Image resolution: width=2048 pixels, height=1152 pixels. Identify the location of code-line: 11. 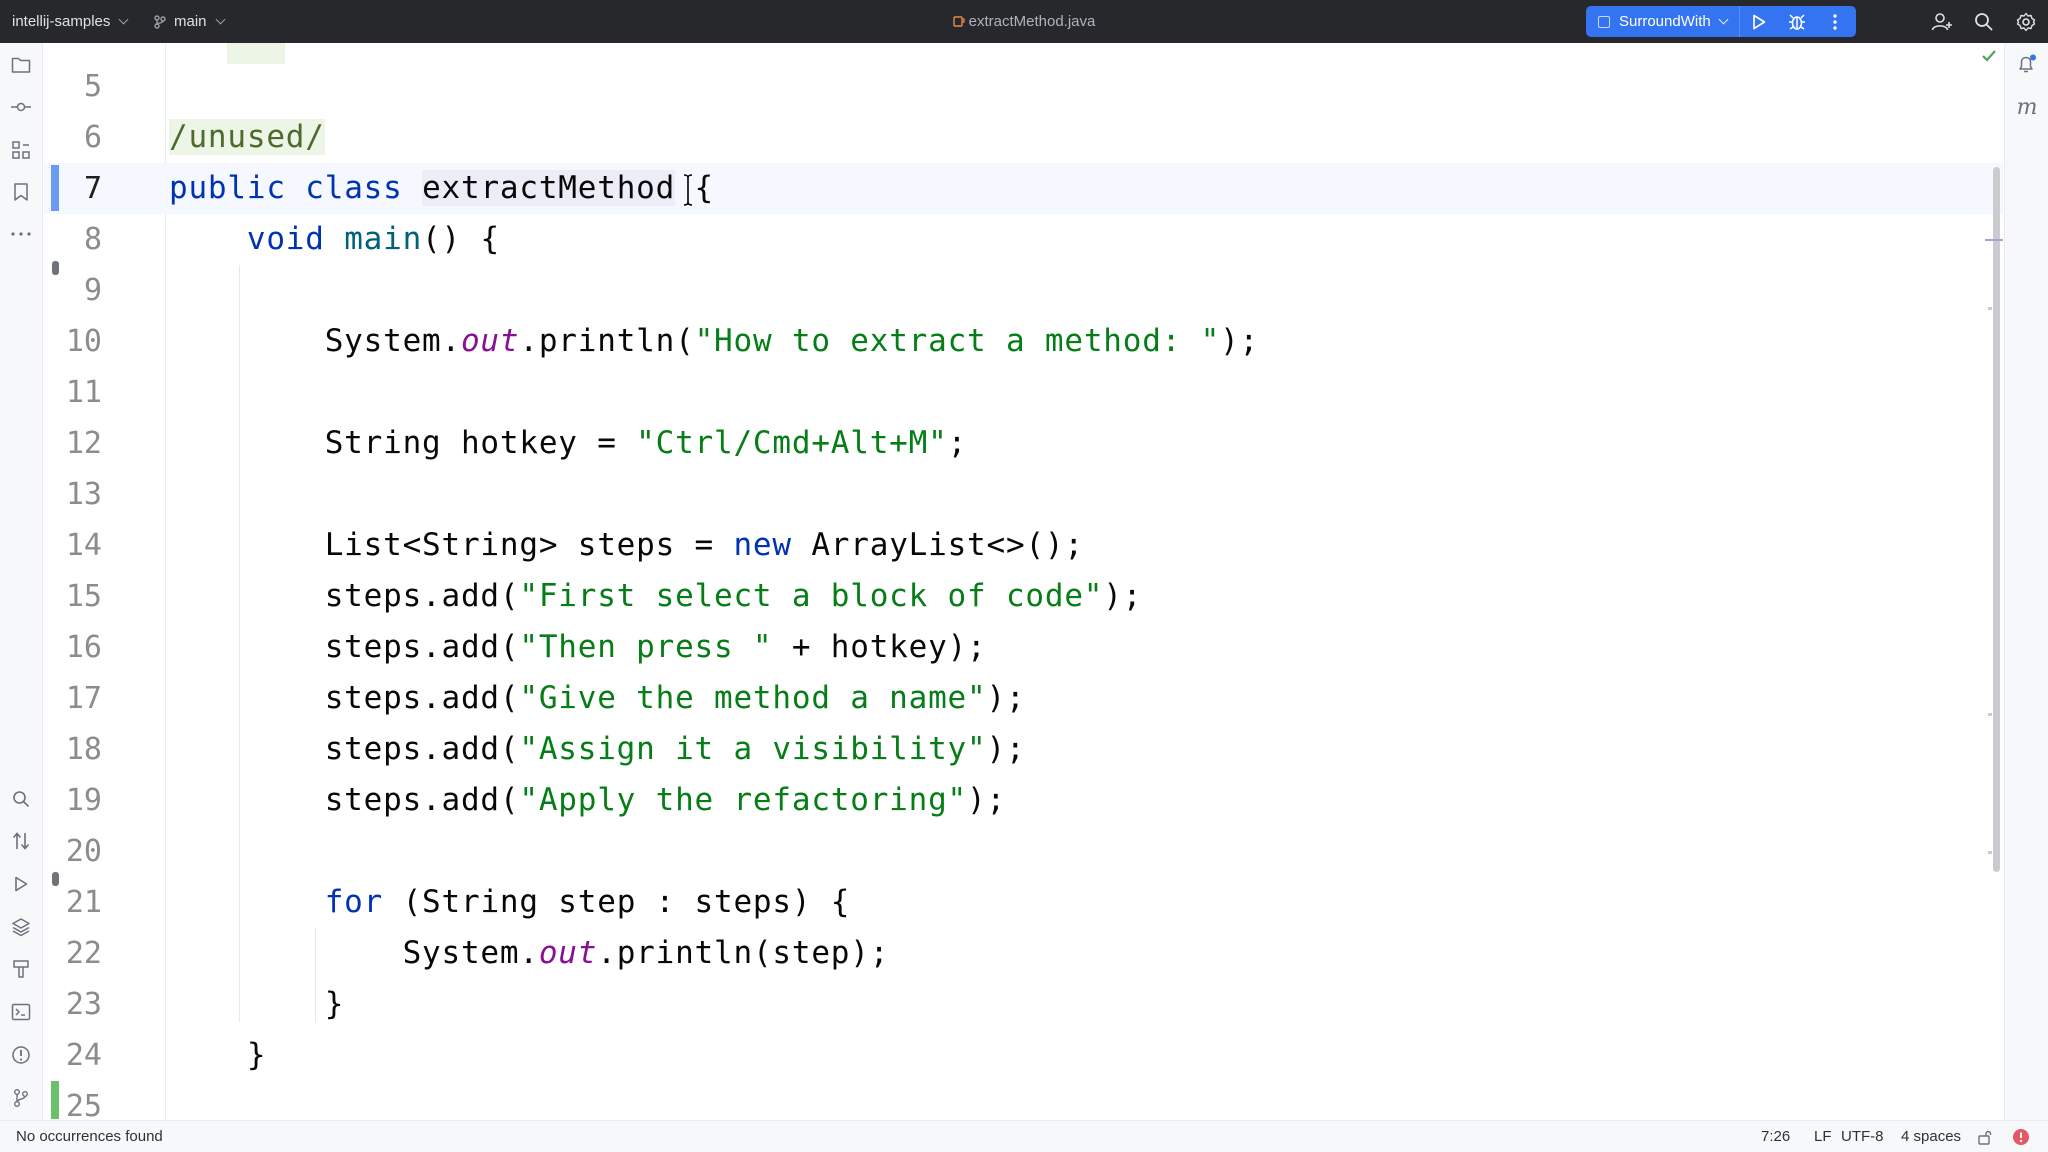
(1023, 392).